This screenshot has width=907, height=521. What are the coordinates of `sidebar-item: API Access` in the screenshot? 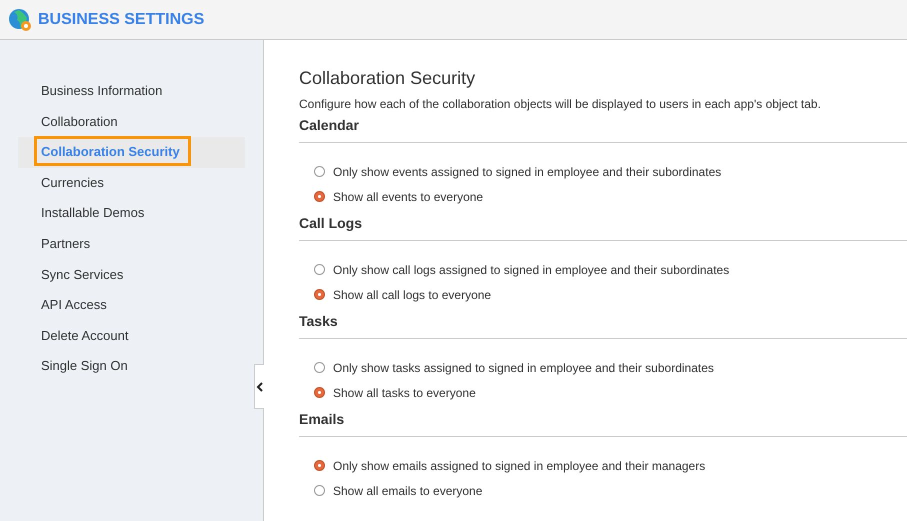 It's located at (131, 305).